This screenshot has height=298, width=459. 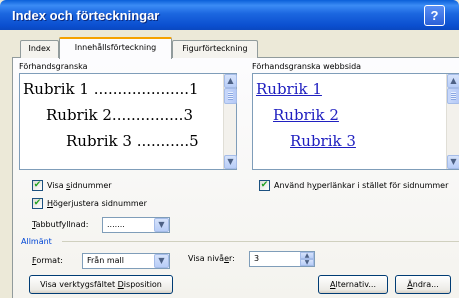 What do you see at coordinates (307, 255) in the screenshot?
I see `spin-up-icon: ▲` at bounding box center [307, 255].